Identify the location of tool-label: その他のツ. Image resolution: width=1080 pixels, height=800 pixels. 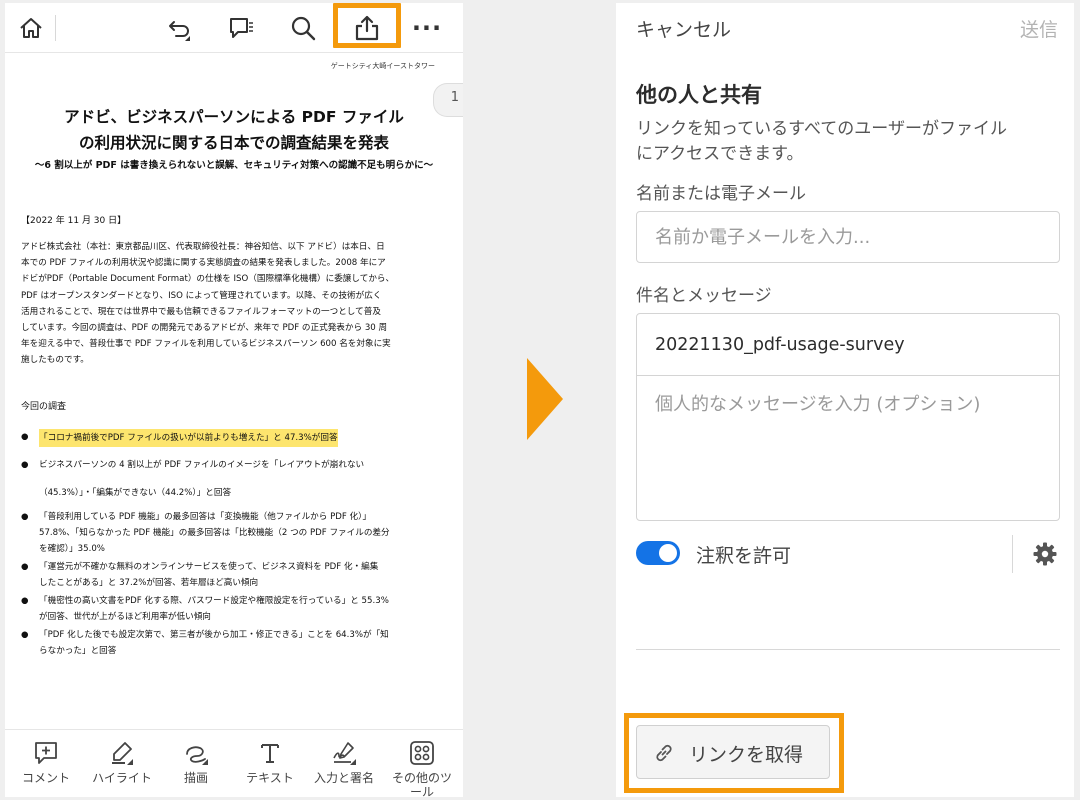
(421, 778).